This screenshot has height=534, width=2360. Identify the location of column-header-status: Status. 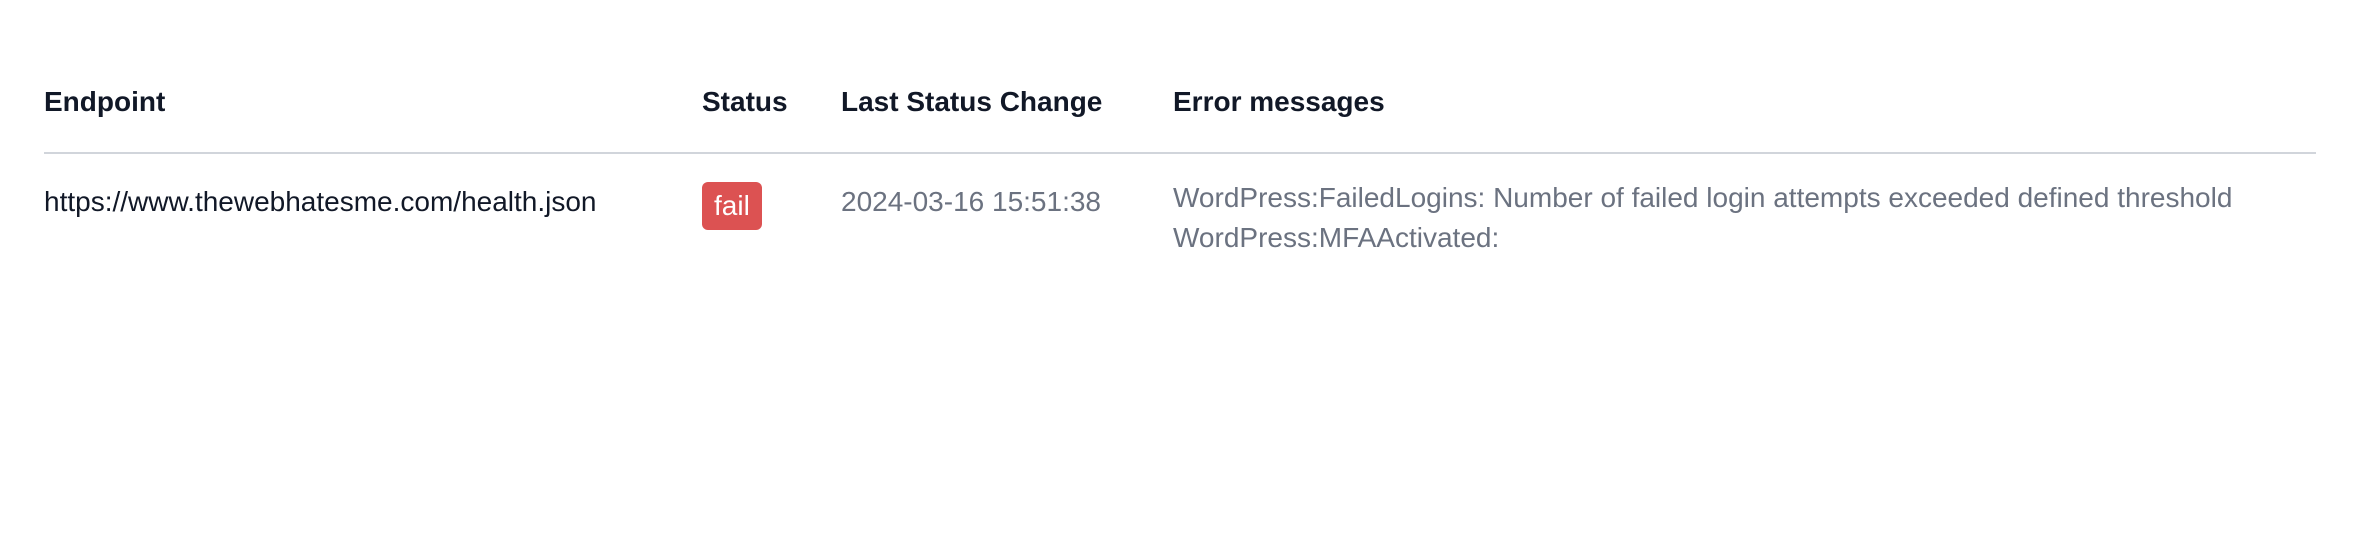
(745, 101).